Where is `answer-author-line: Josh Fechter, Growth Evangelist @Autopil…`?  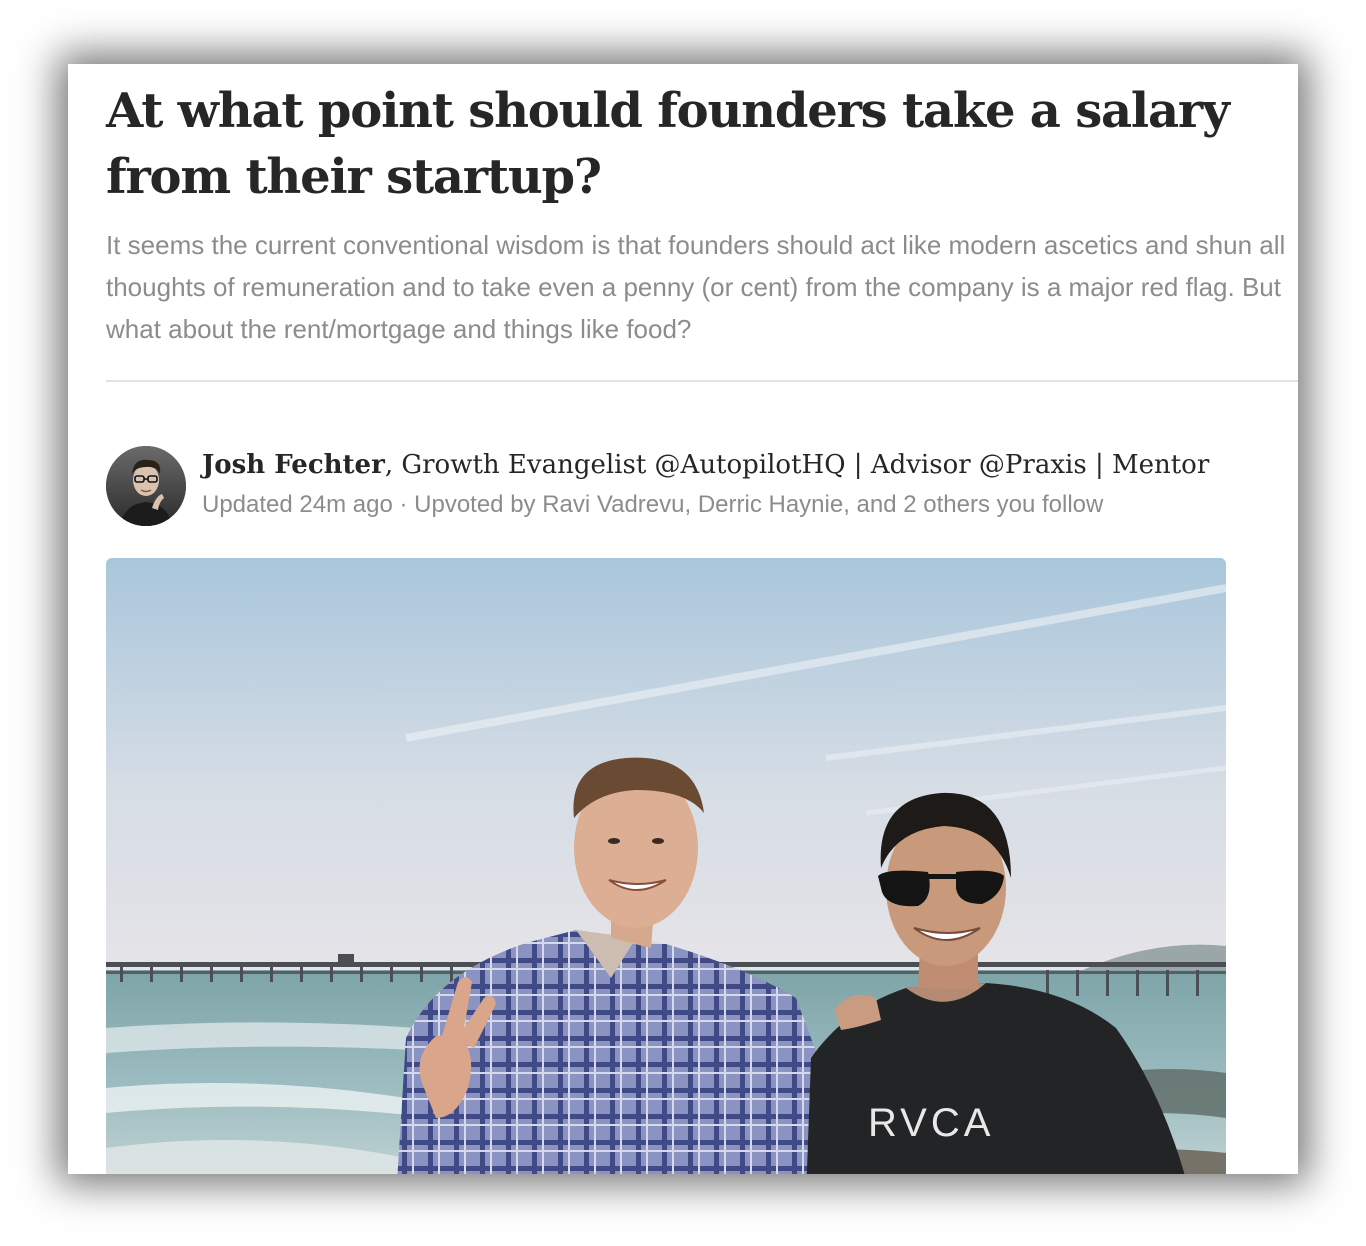
answer-author-line: Josh Fechter, Growth Evangelist @Autopil… is located at coordinates (747, 465).